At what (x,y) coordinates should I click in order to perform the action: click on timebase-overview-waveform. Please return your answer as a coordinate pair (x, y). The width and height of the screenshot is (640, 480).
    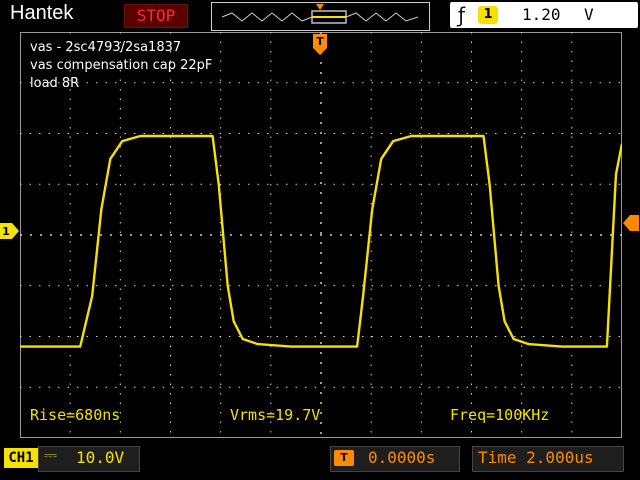
    Looking at the image, I should click on (320, 14).